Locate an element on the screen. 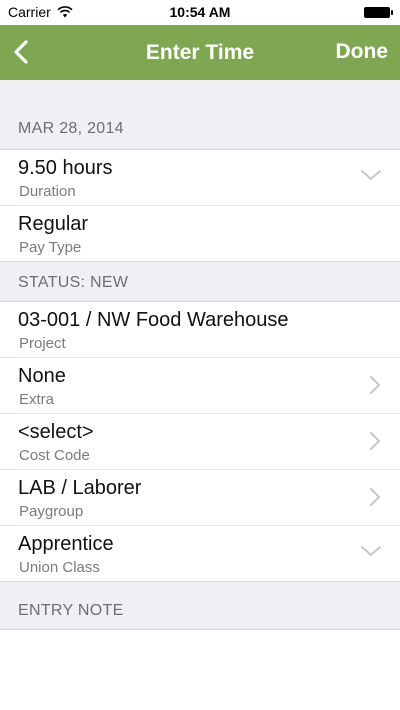 Image resolution: width=400 pixels, height=710 pixels. clock: 10:54 AM is located at coordinates (200, 12).